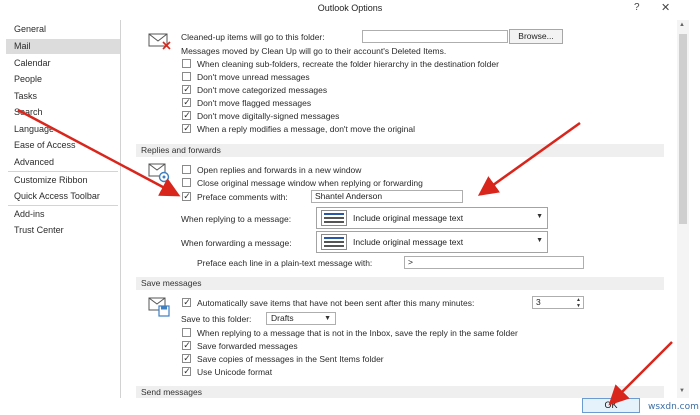  What do you see at coordinates (63, 162) in the screenshot?
I see `sidebar-item-advanced: Advanced` at bounding box center [63, 162].